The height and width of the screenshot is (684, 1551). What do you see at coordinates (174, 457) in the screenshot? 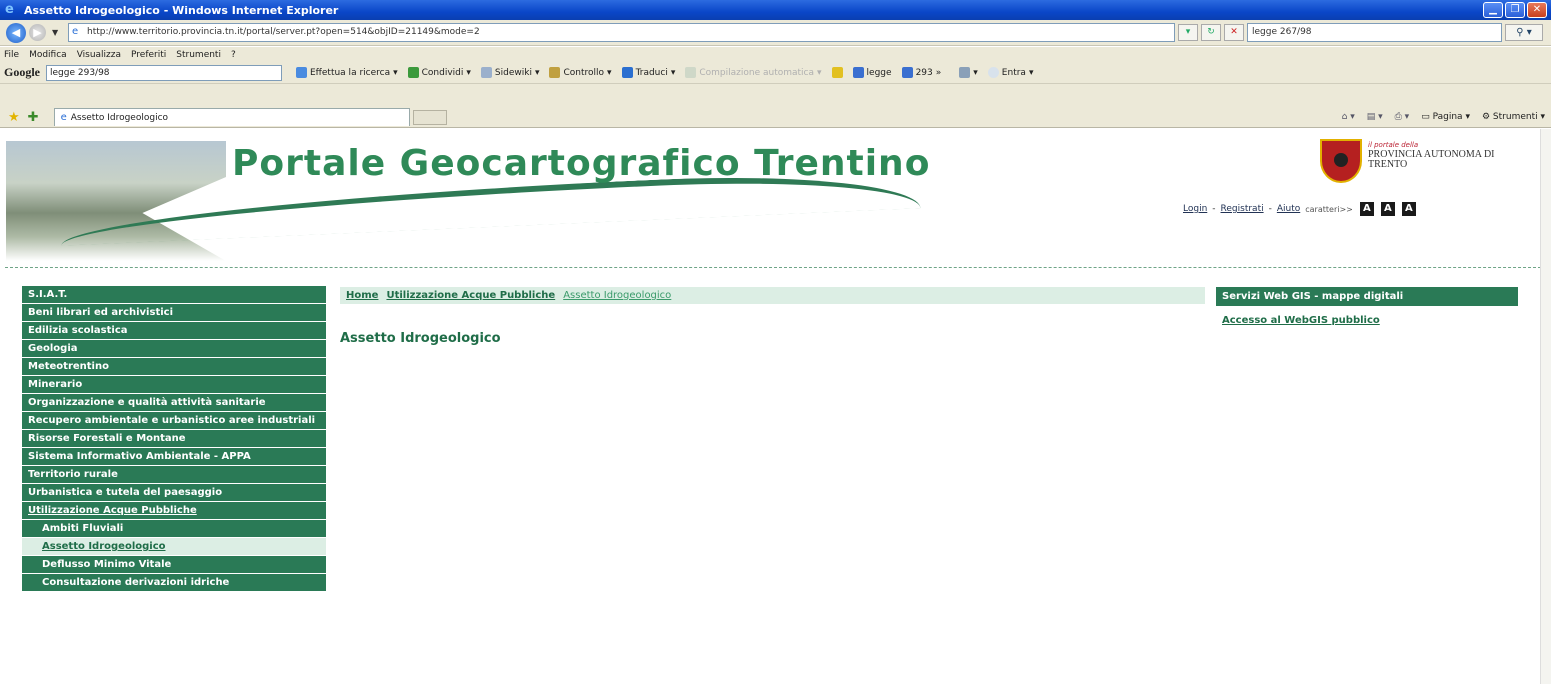
I see `nav-item: Sistema Informativo Ambientale - APPA` at bounding box center [174, 457].